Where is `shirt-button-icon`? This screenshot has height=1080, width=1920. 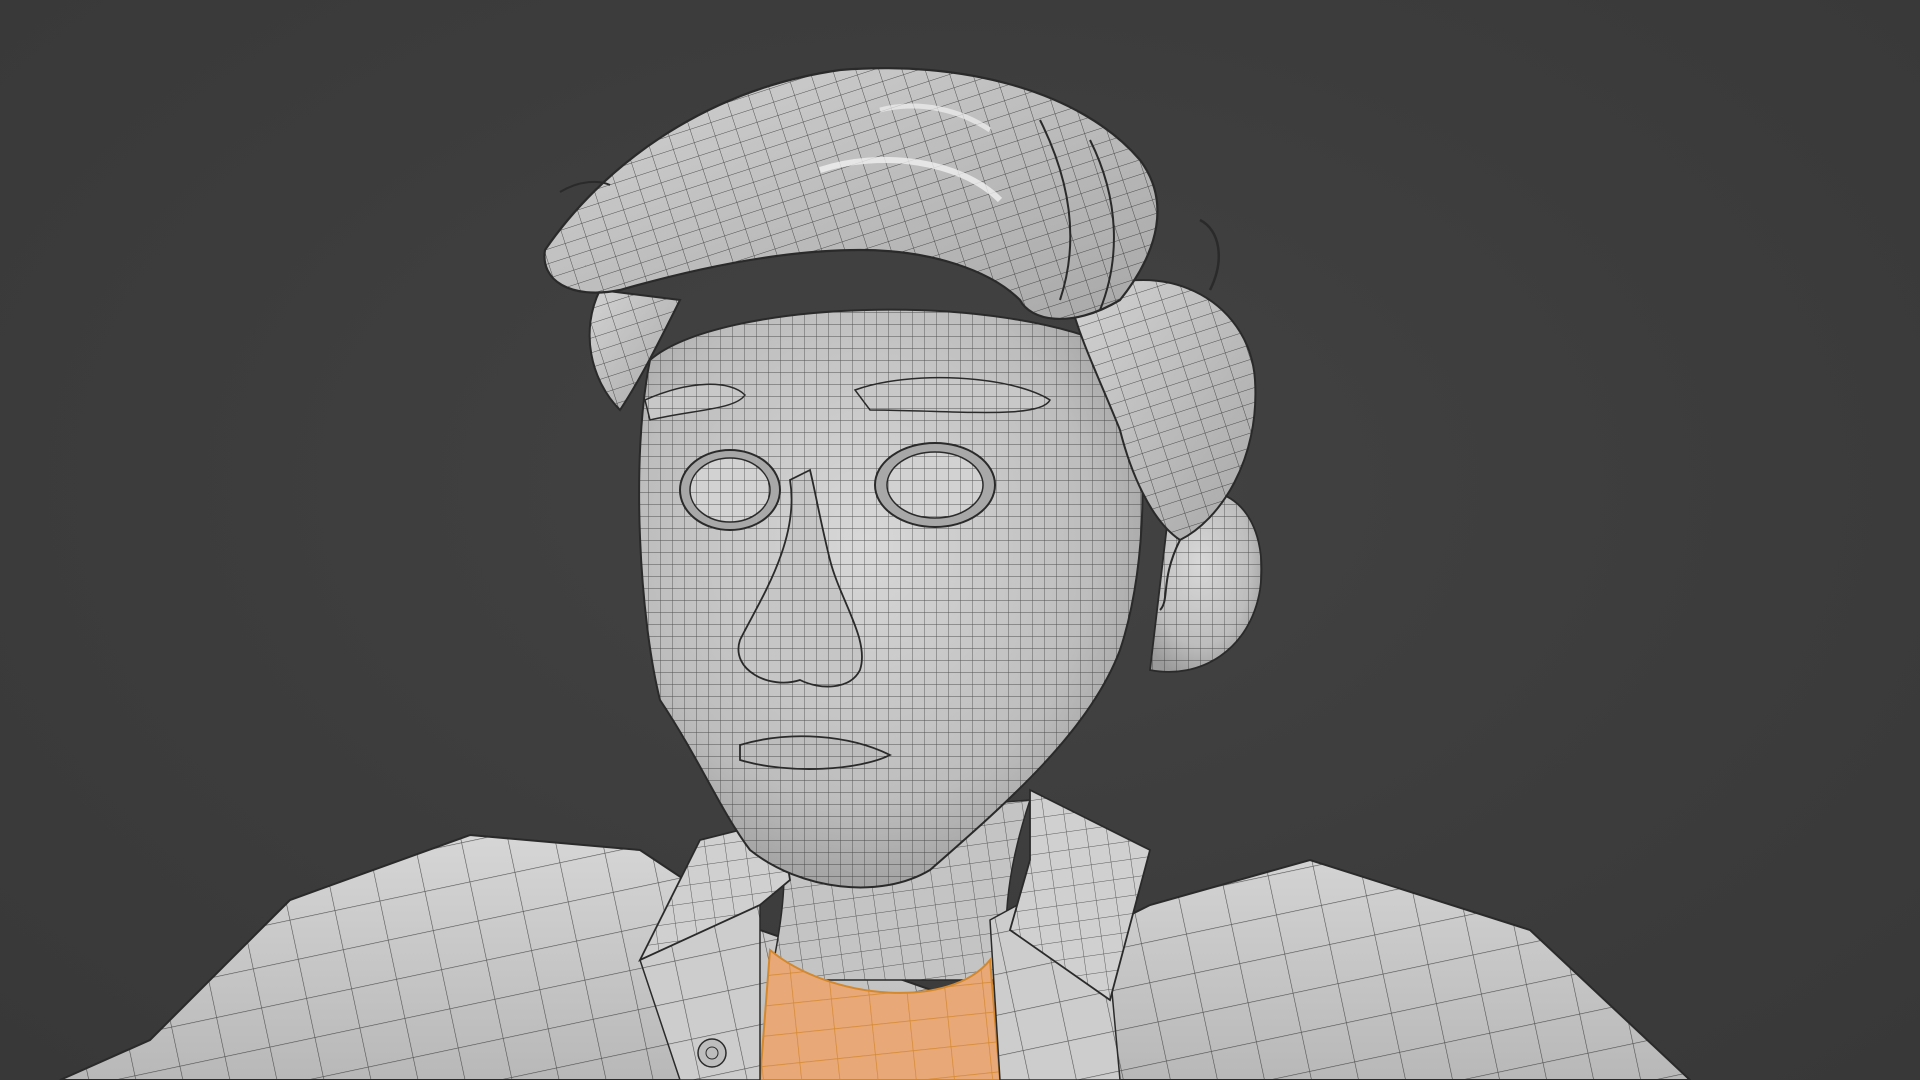
shirt-button-icon is located at coordinates (712, 1053).